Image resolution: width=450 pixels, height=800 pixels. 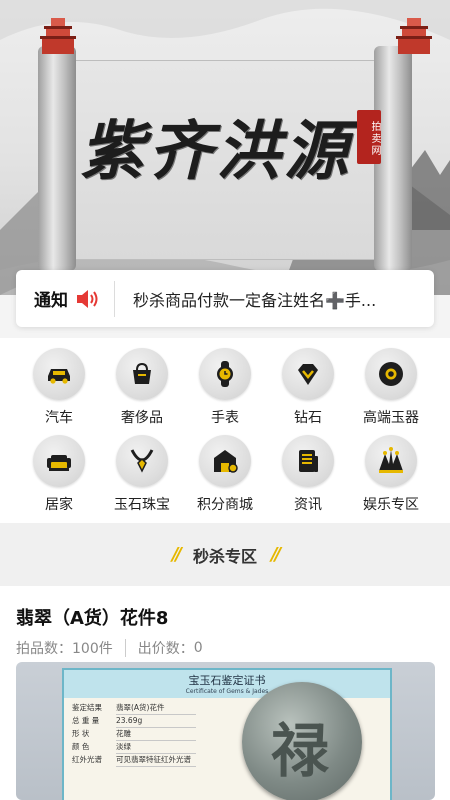 What do you see at coordinates (225, 505) in the screenshot?
I see `category-label: 积分商城` at bounding box center [225, 505].